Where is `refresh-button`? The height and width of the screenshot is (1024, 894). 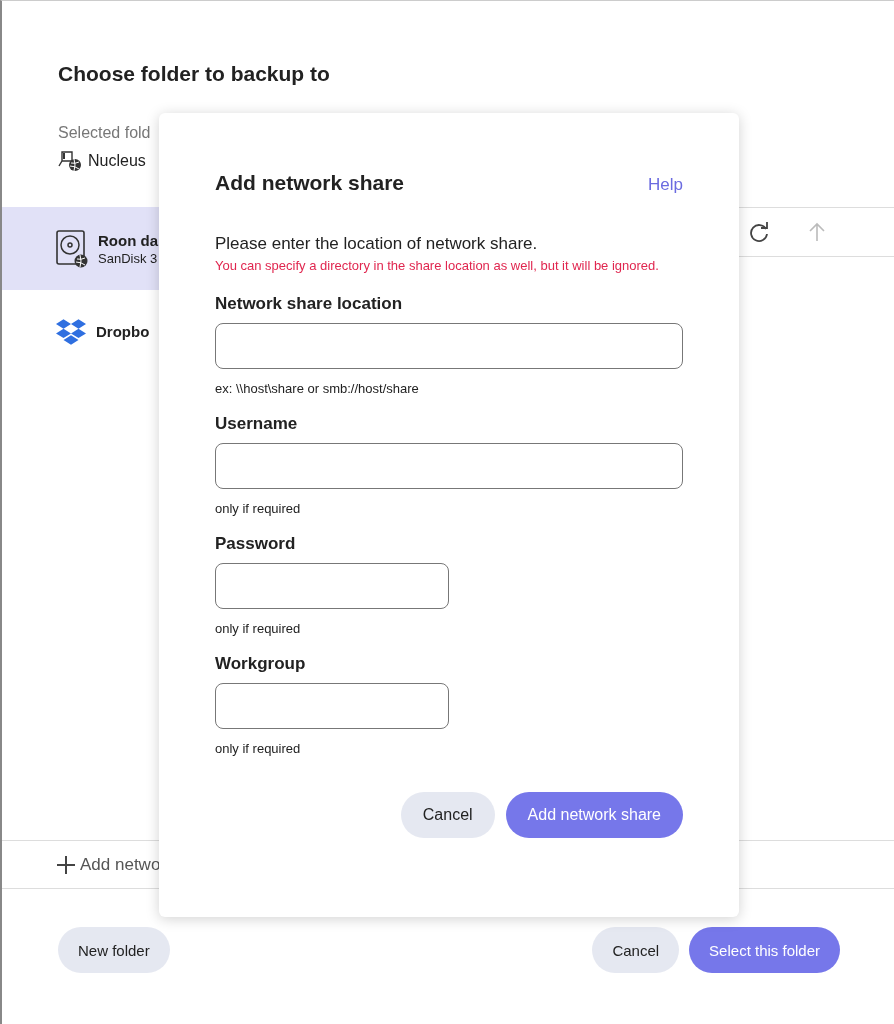 refresh-button is located at coordinates (759, 232).